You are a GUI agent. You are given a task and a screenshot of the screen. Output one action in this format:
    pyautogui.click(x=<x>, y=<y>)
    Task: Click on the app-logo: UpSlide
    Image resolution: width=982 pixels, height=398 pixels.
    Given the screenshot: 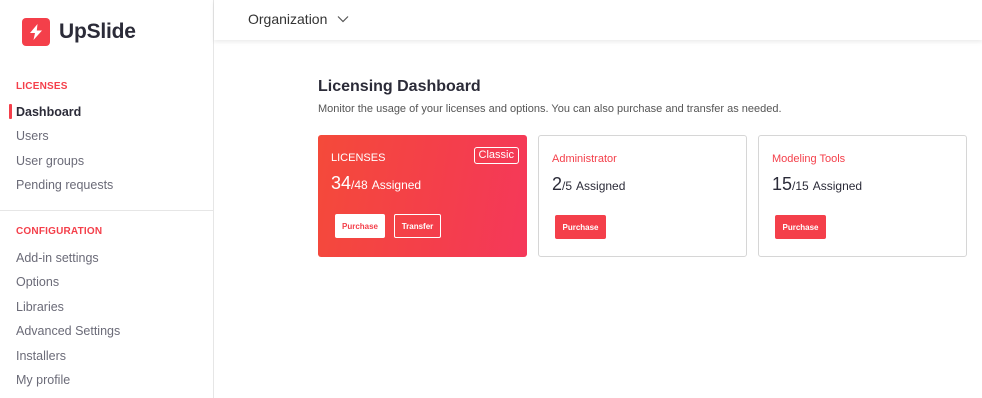 What is the action you would take?
    pyautogui.click(x=79, y=32)
    